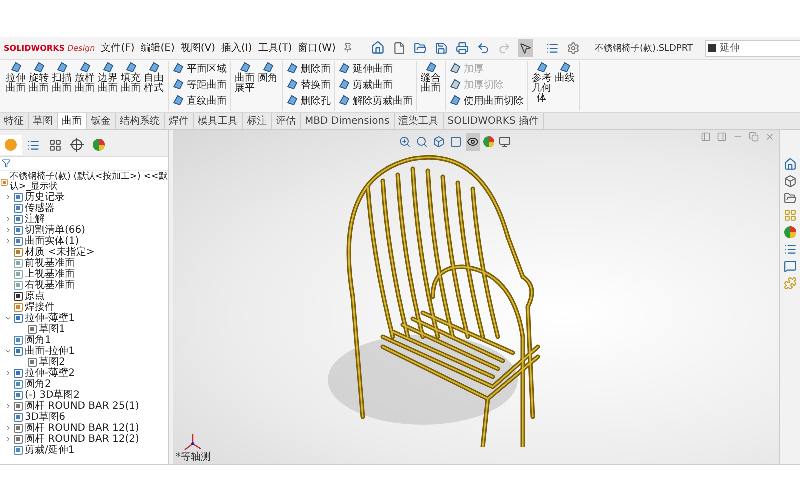 The image size is (800, 500). What do you see at coordinates (198, 48) in the screenshot?
I see `menu-item: 视图(V)` at bounding box center [198, 48].